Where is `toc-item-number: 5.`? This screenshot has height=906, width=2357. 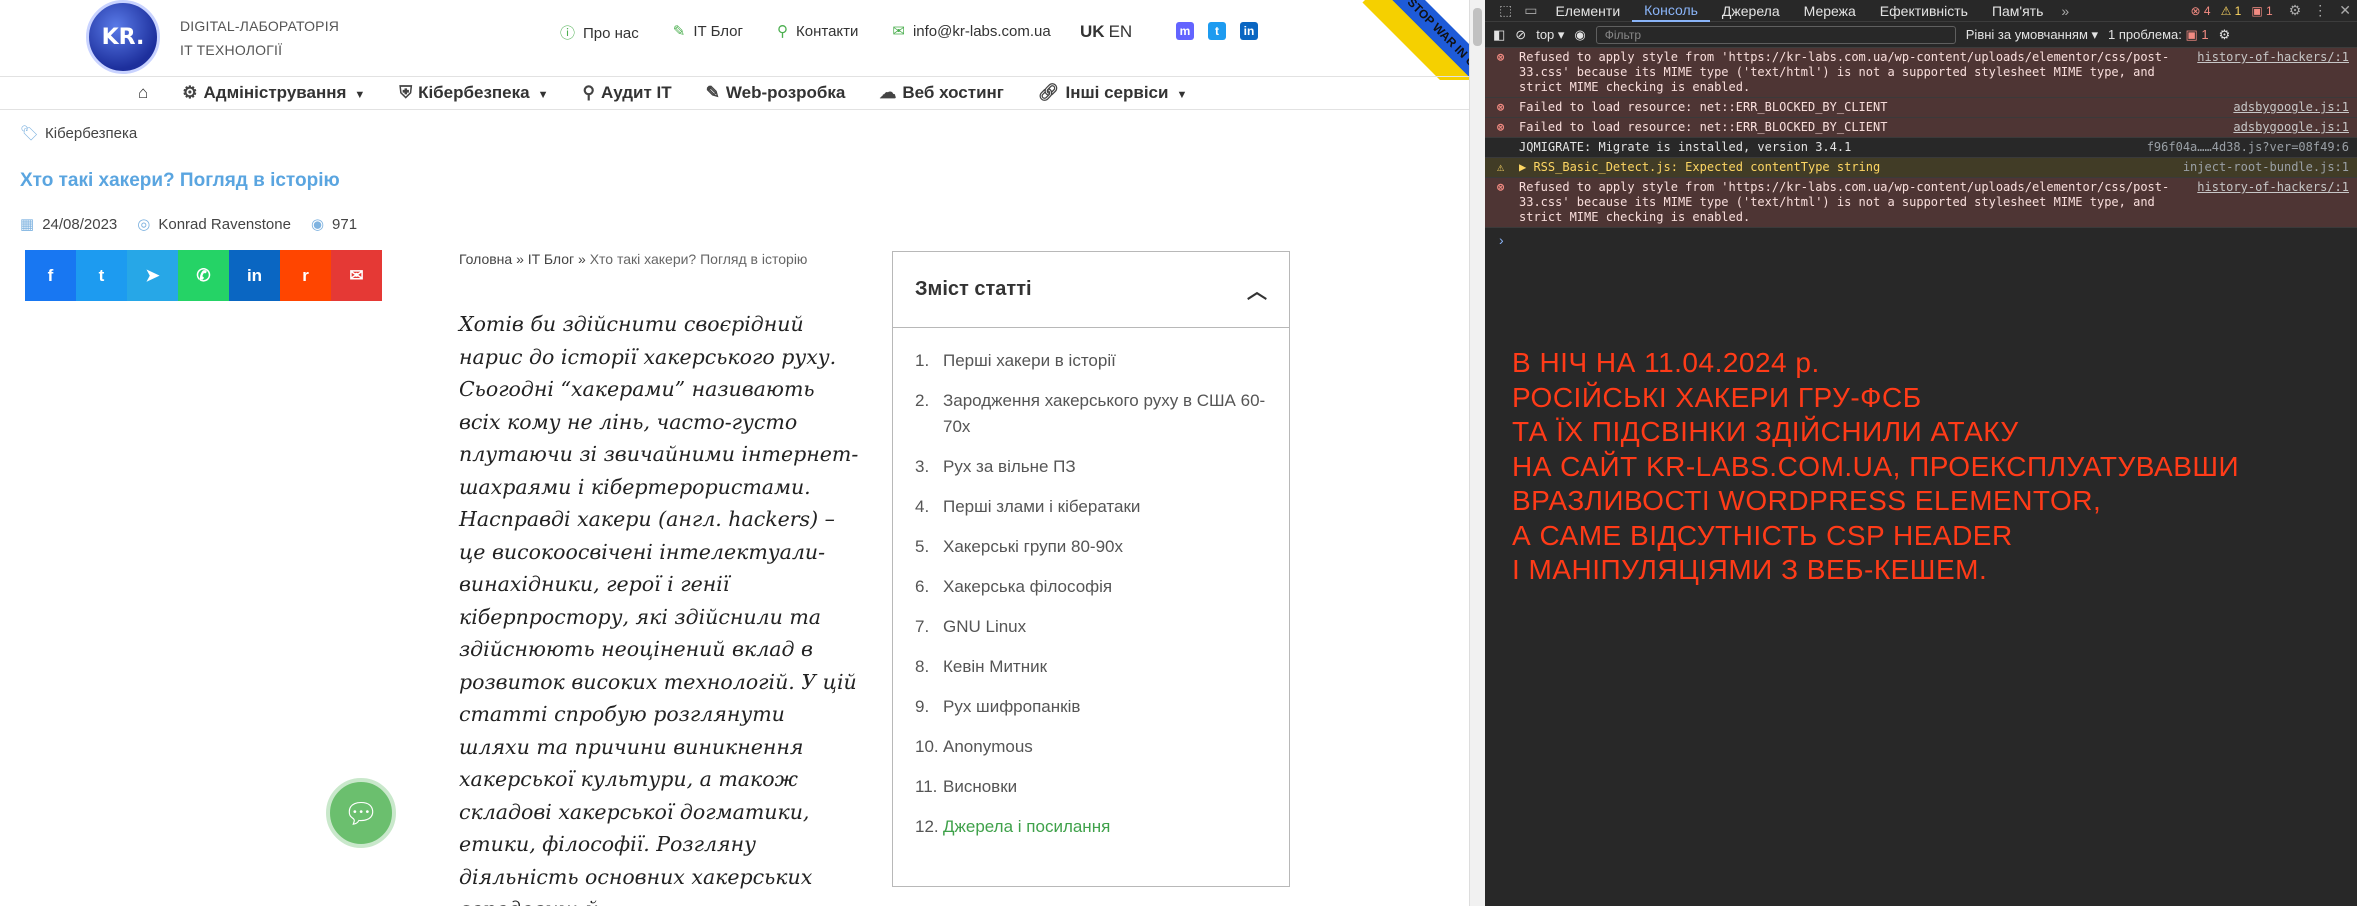
toc-item-number: 5. is located at coordinates (922, 546).